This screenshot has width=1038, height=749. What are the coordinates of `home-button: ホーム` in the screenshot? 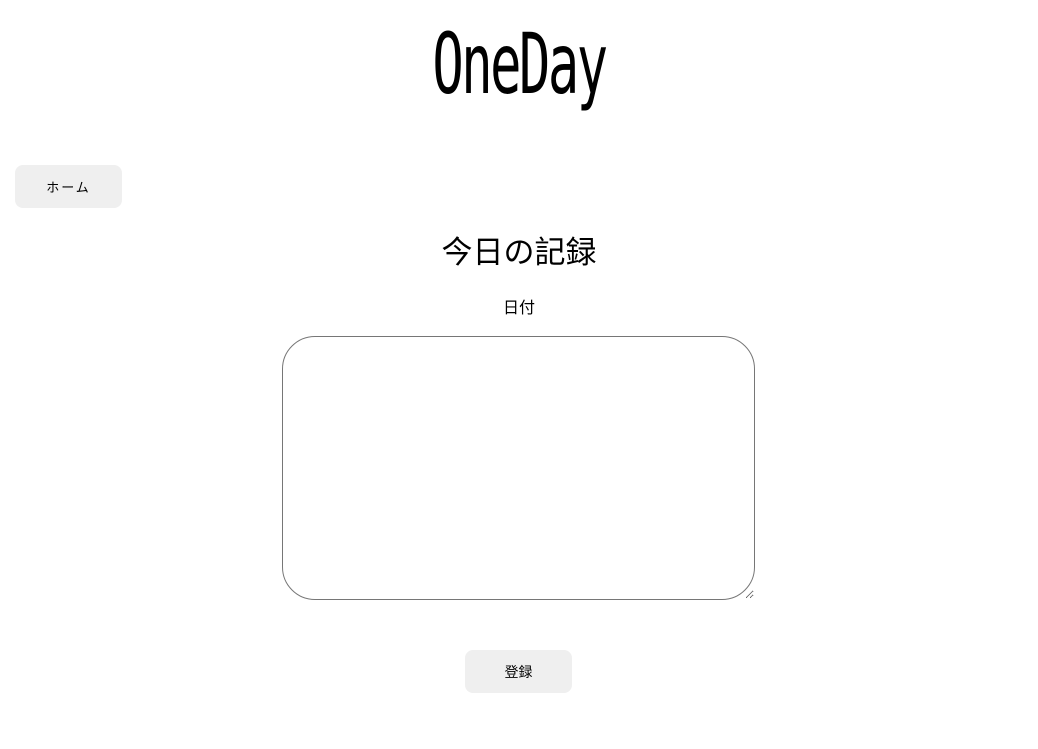 It's located at (68, 186).